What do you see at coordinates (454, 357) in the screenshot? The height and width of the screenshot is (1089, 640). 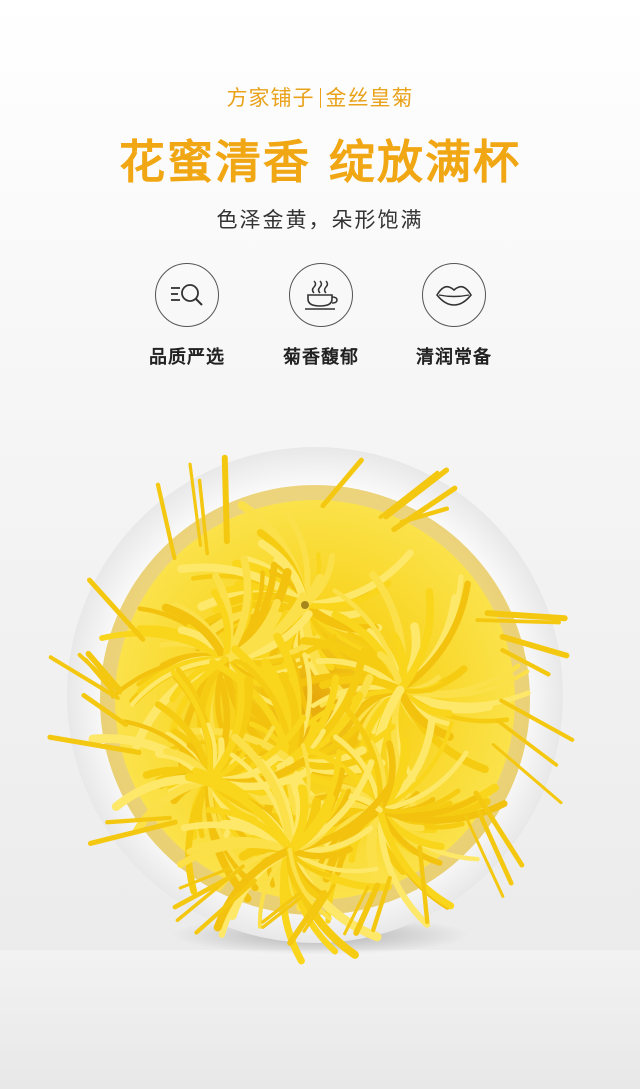 I see `feature-label: 清润常备` at bounding box center [454, 357].